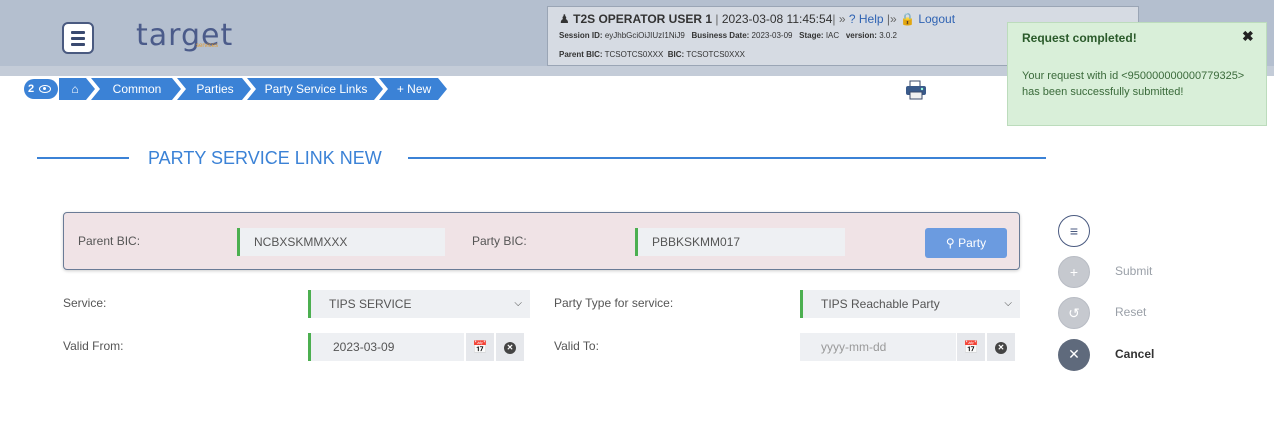  What do you see at coordinates (1079, 38) in the screenshot?
I see `toast-title: Request completed!` at bounding box center [1079, 38].